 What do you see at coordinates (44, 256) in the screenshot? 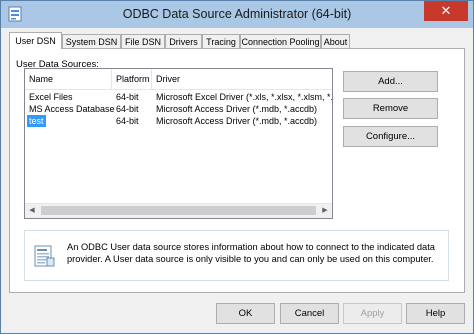
I see `data-source-icon` at bounding box center [44, 256].